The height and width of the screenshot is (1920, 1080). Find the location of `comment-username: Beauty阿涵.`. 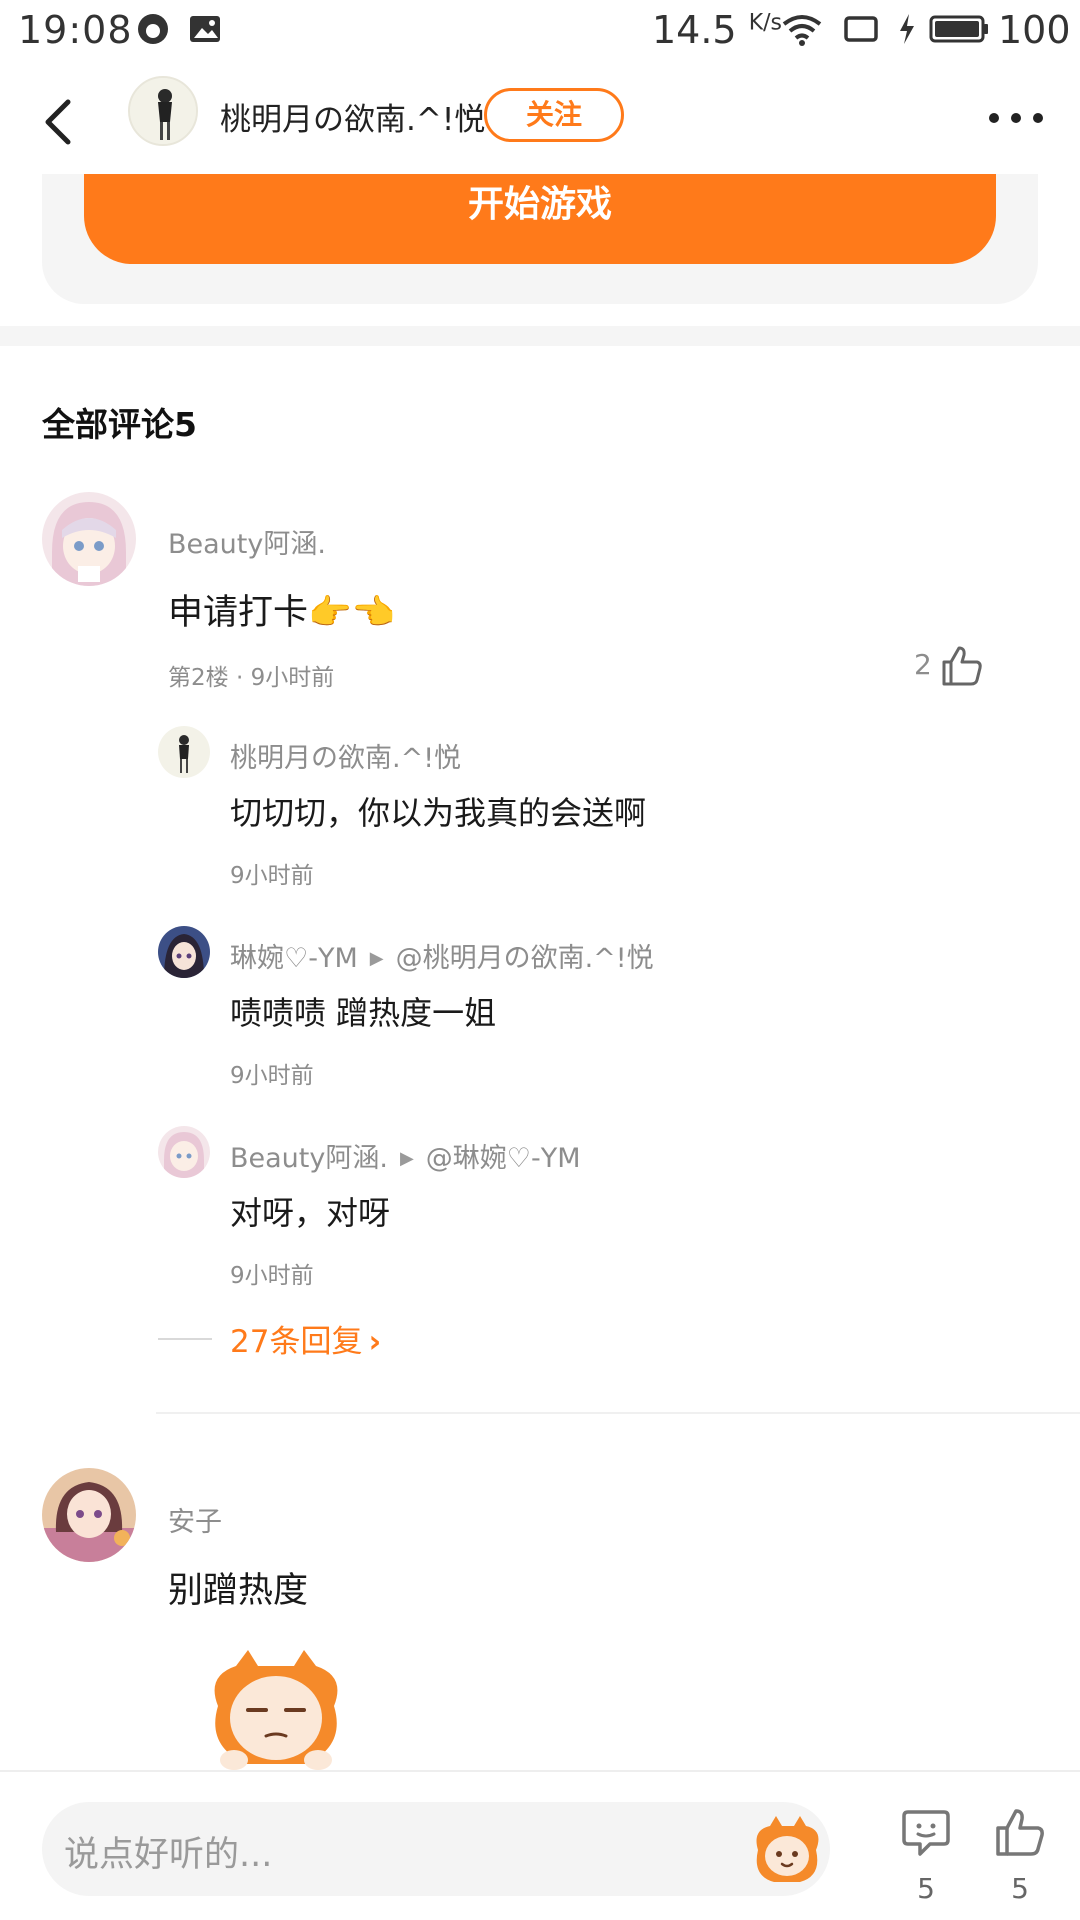

comment-username: Beauty阿涵. is located at coordinates (247, 541).